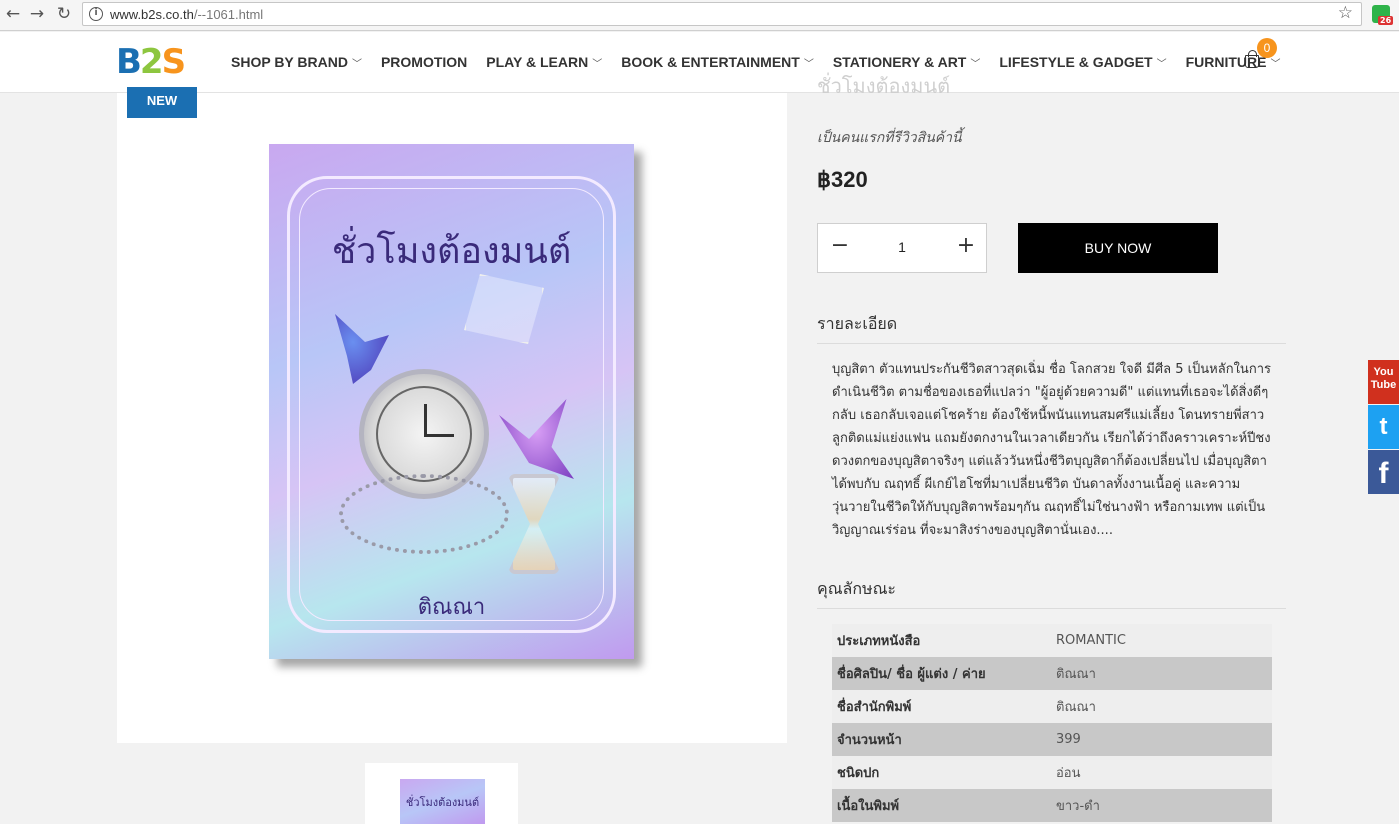 This screenshot has width=1399, height=824. I want to click on details-heading: รายละเอียด, so click(857, 323).